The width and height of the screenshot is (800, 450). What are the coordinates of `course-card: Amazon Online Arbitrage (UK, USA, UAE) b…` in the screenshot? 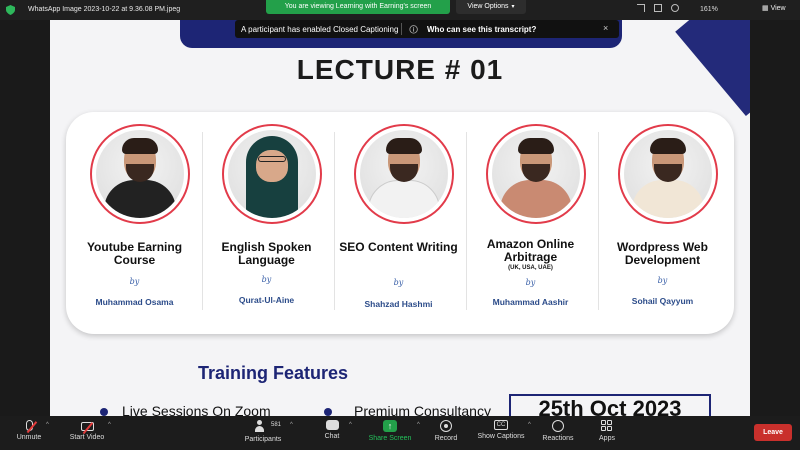 It's located at (530, 223).